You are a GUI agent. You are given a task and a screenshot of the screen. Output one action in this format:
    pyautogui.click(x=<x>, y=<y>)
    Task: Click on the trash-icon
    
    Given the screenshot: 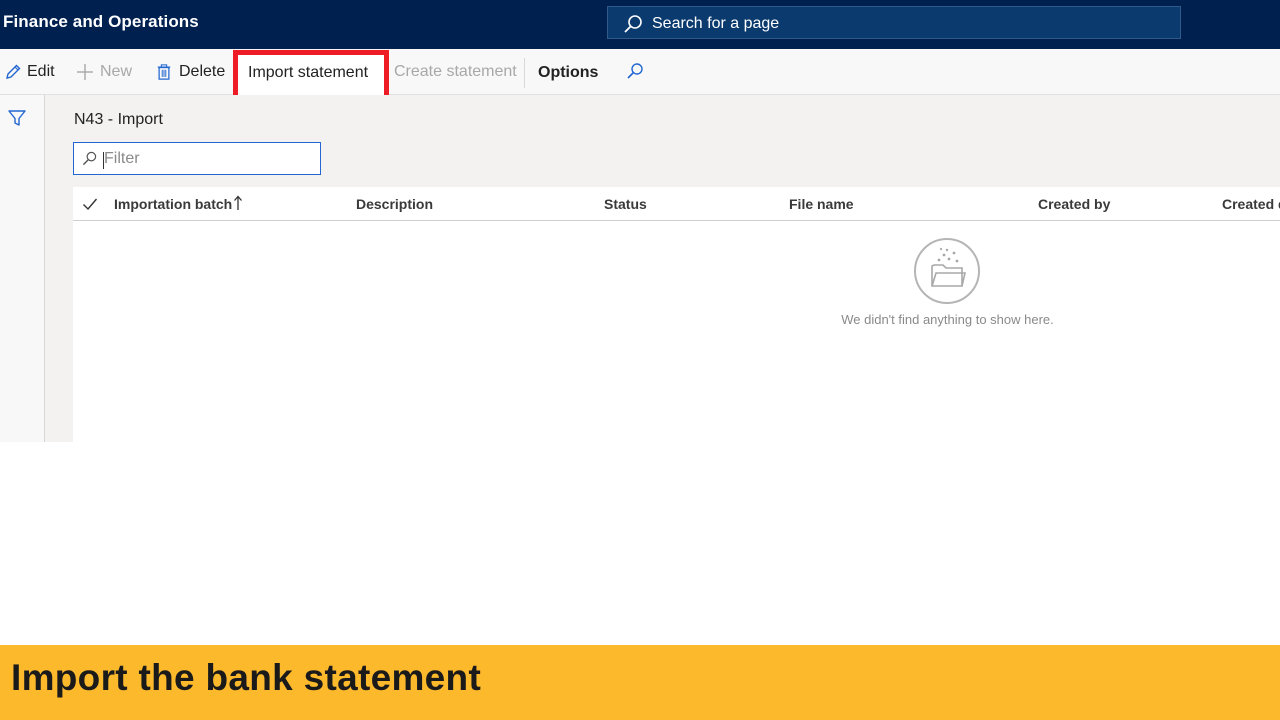 What is the action you would take?
    pyautogui.click(x=164, y=72)
    